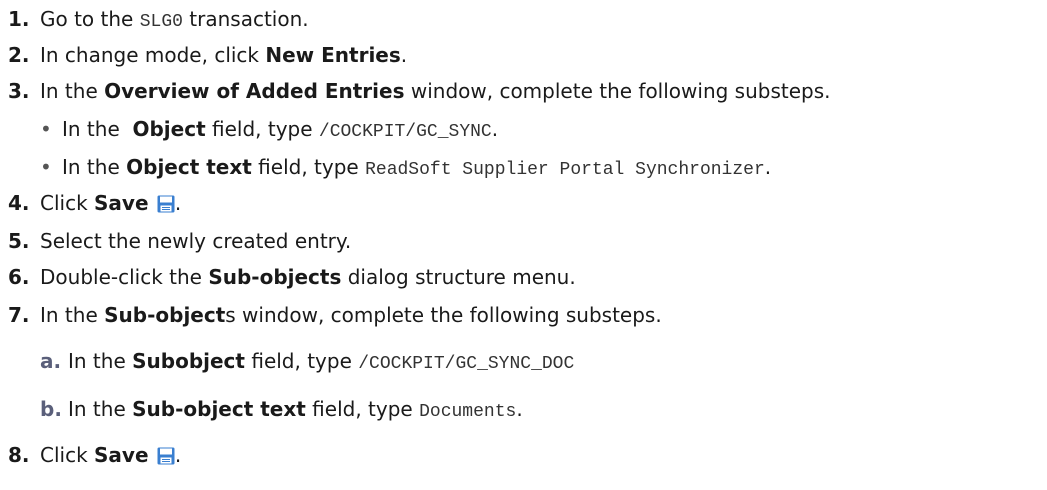 This screenshot has height=490, width=1047. What do you see at coordinates (196, 241) in the screenshot?
I see `step-text: Select the newly created entry.` at bounding box center [196, 241].